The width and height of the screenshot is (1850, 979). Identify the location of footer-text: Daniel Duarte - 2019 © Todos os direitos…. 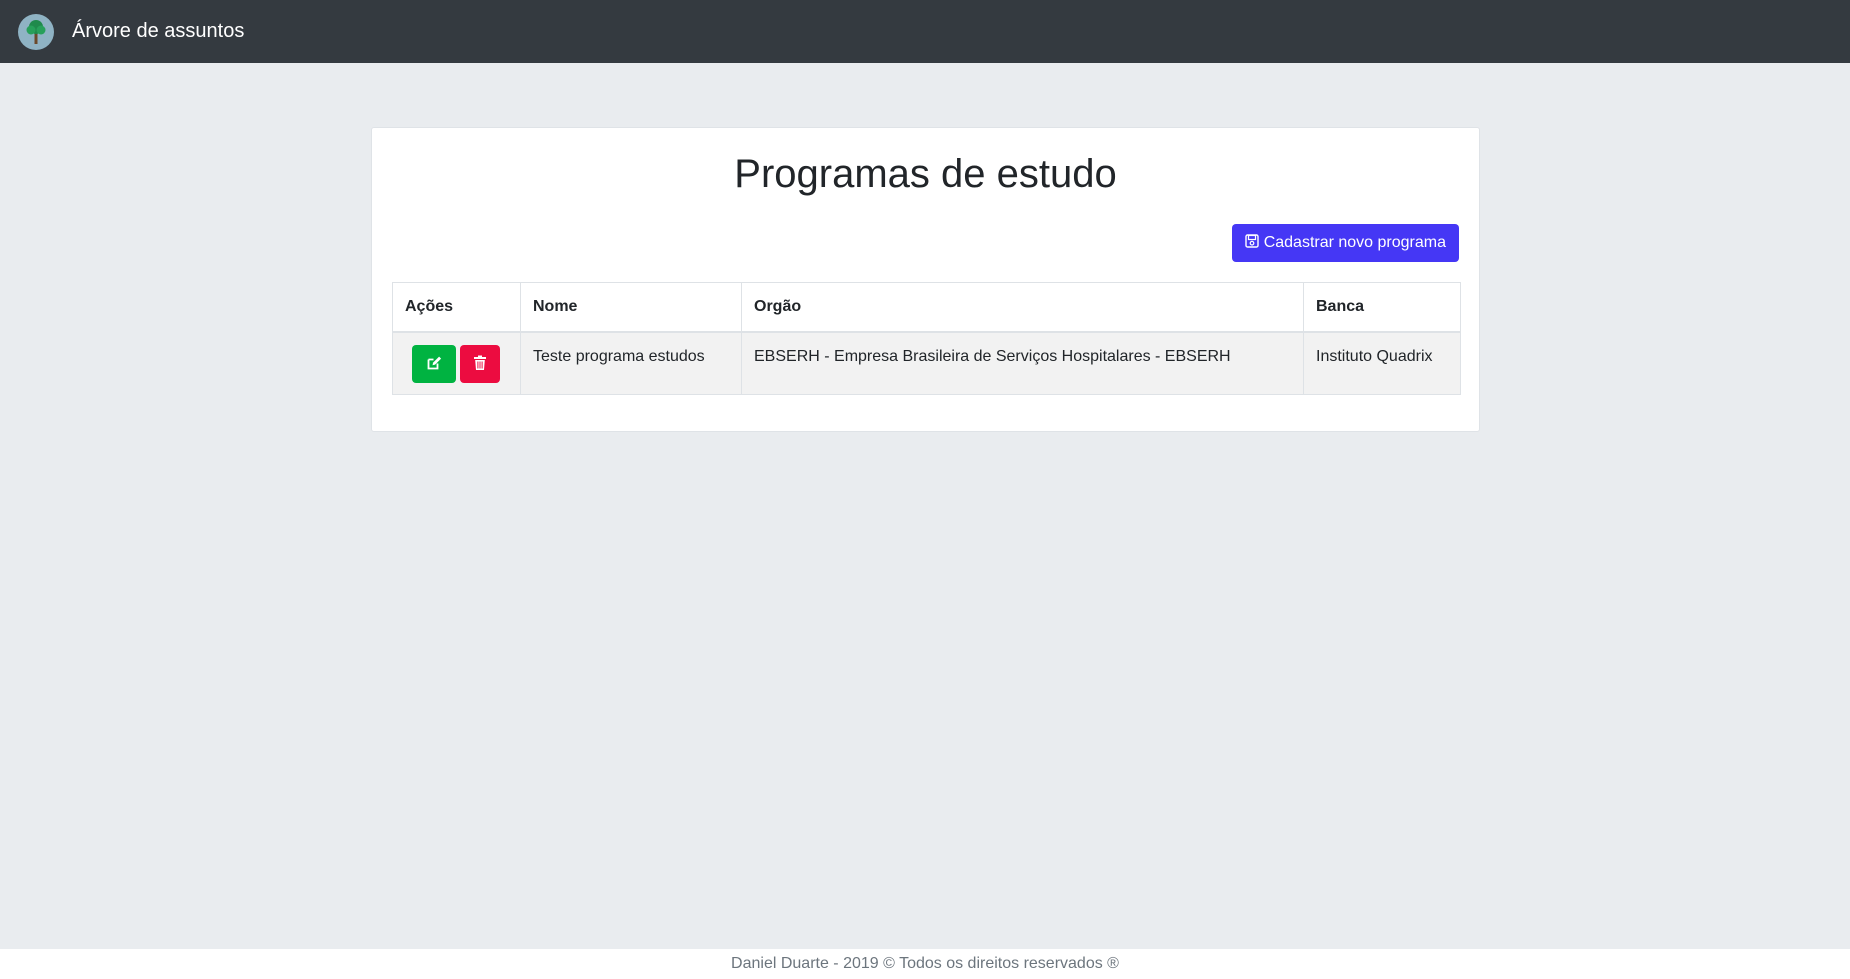
(925, 963).